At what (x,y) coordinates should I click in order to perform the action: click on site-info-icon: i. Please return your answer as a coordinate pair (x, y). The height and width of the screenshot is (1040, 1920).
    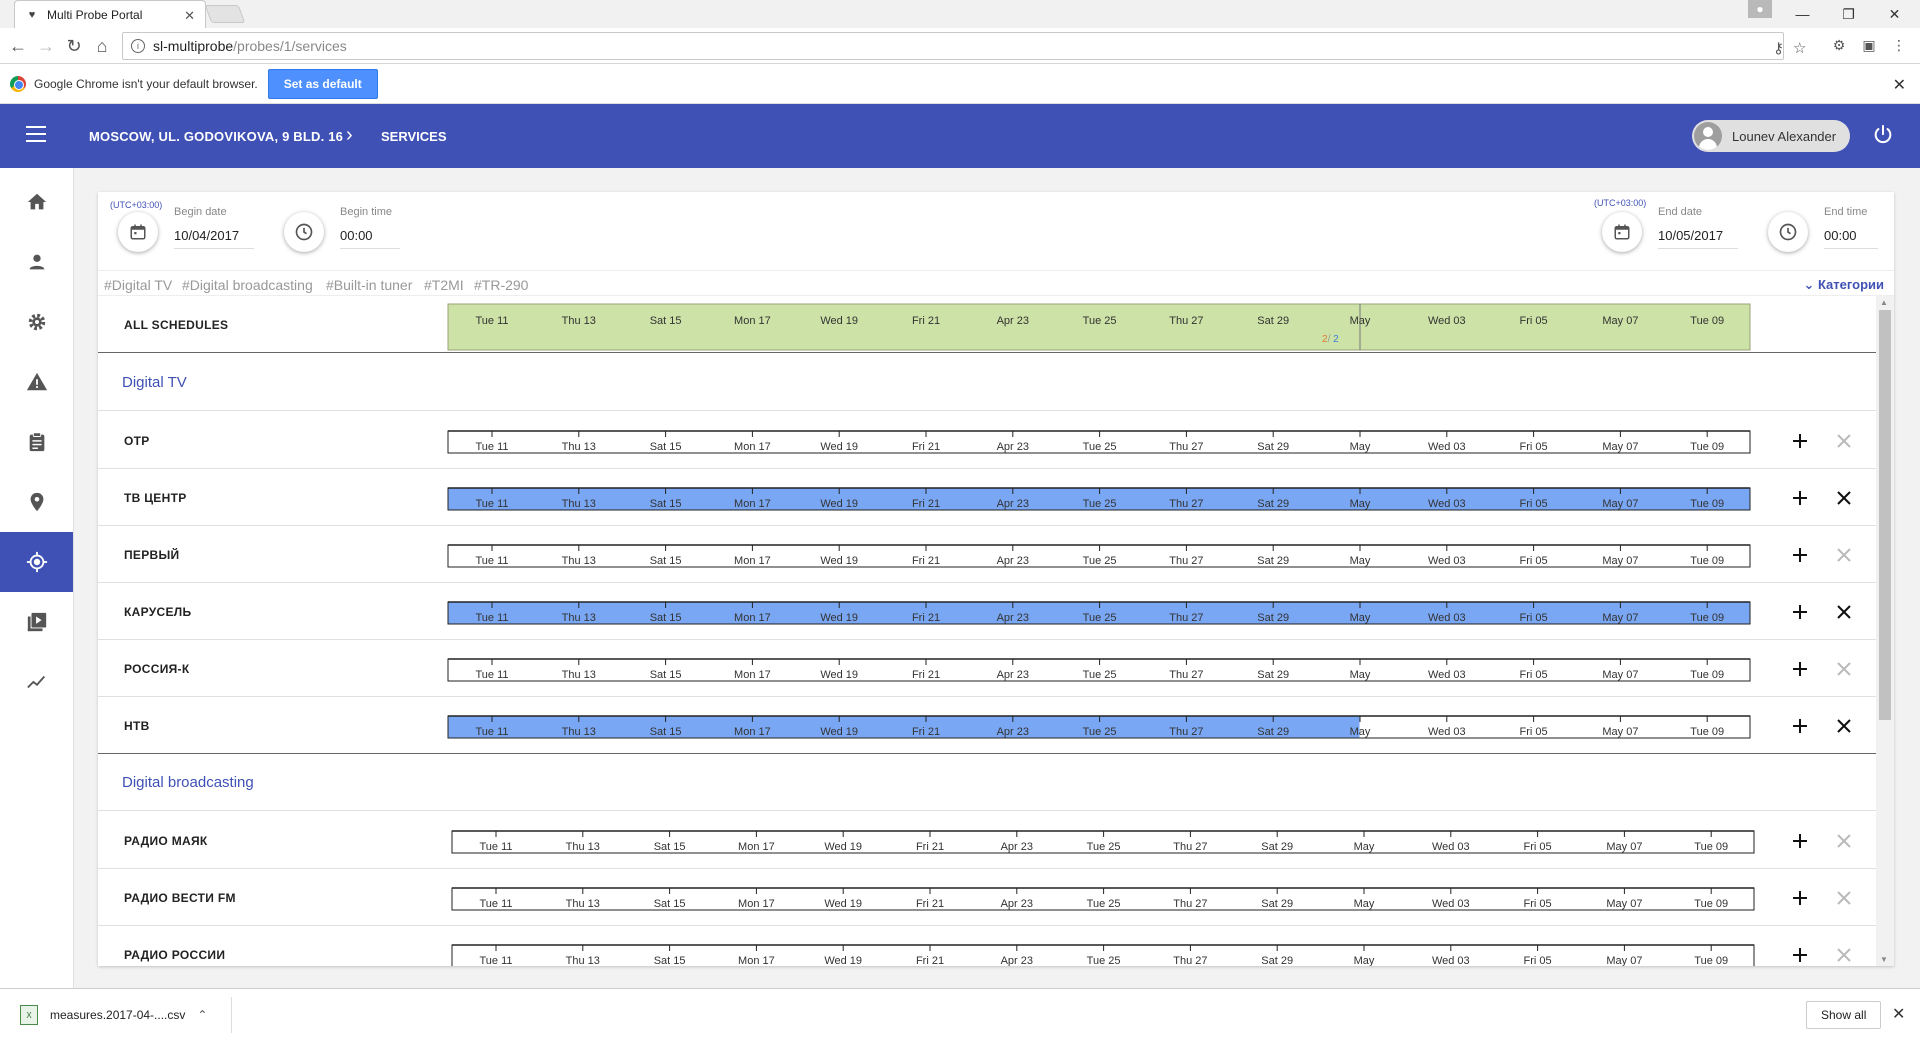
    Looking at the image, I should click on (138, 46).